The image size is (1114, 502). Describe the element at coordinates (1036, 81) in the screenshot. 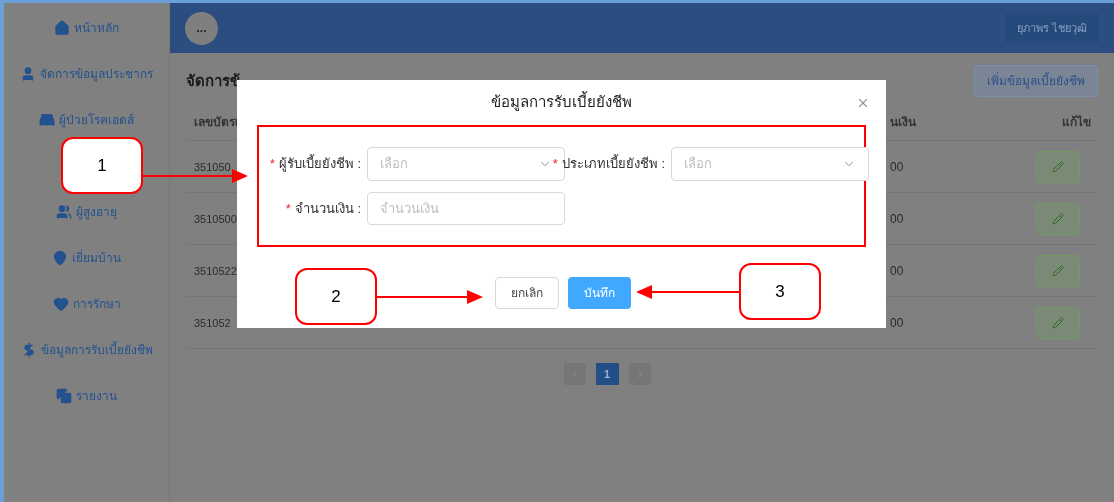

I see `add-button: เพิ่มข้อมูลเบี้ยยังชีพ` at that location.